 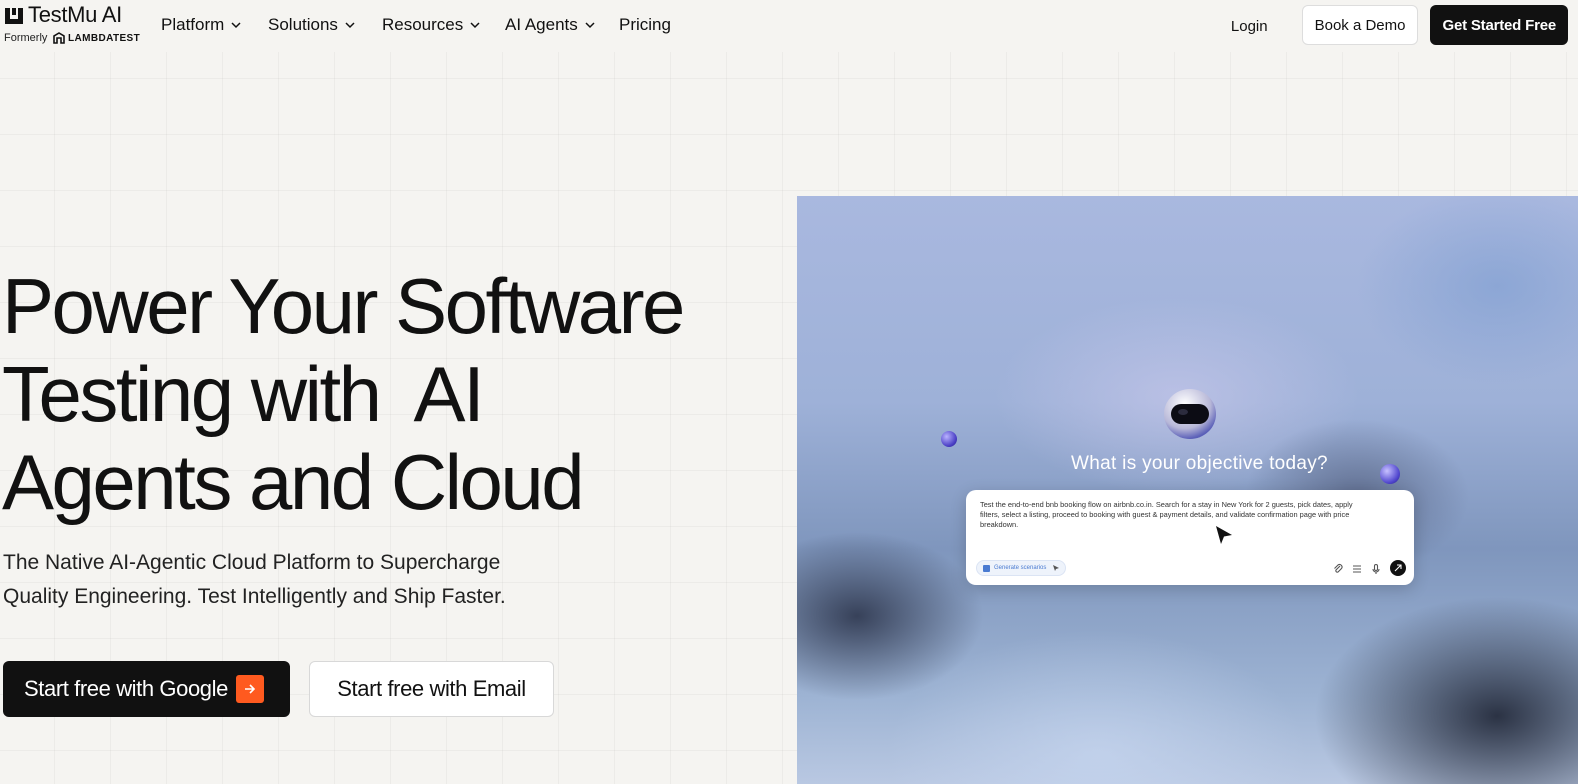 What do you see at coordinates (243, 394) in the screenshot?
I see `hero-title-line: Testing with AI` at bounding box center [243, 394].